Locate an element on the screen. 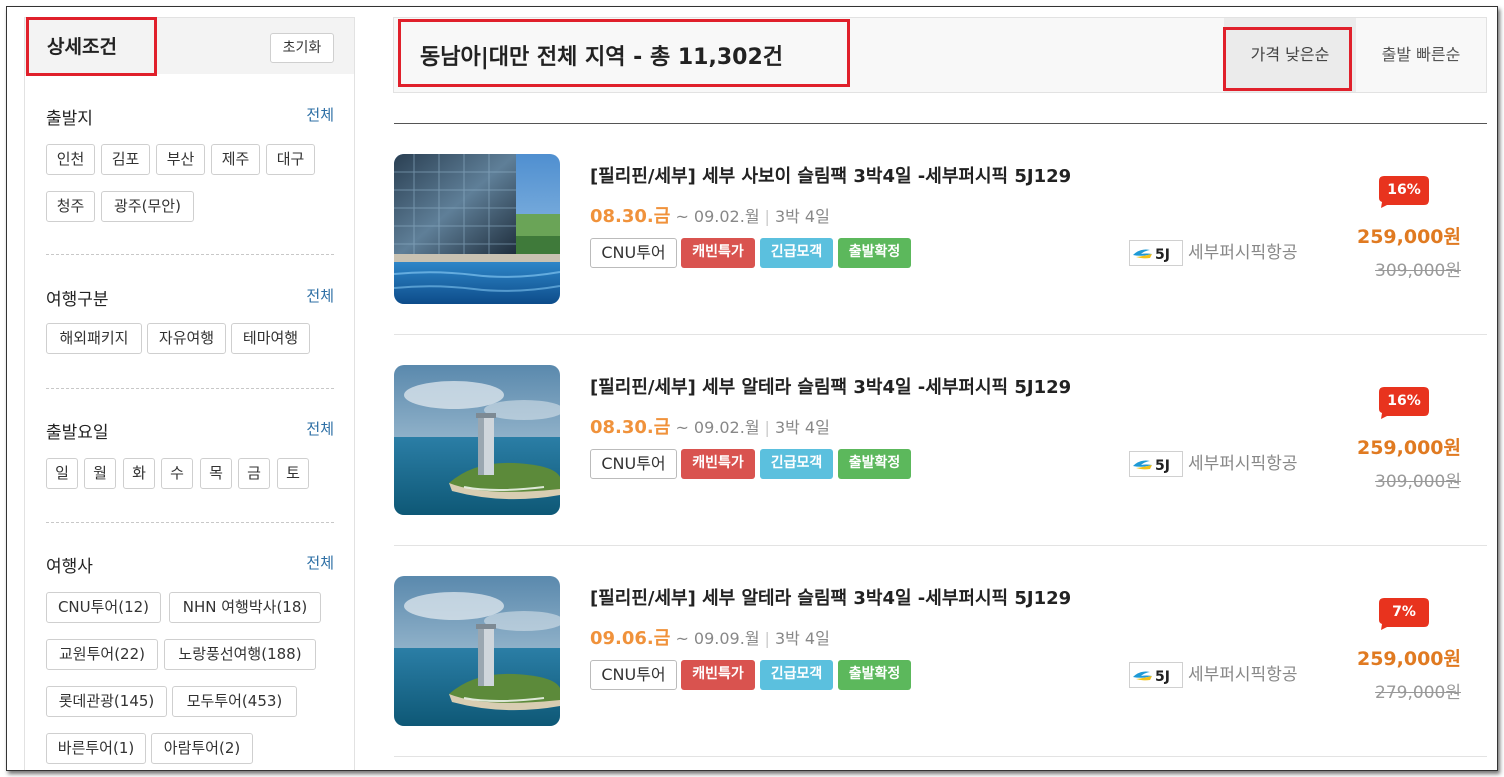 This screenshot has height=777, width=1504. chip-departure: 대구 is located at coordinates (290, 159).